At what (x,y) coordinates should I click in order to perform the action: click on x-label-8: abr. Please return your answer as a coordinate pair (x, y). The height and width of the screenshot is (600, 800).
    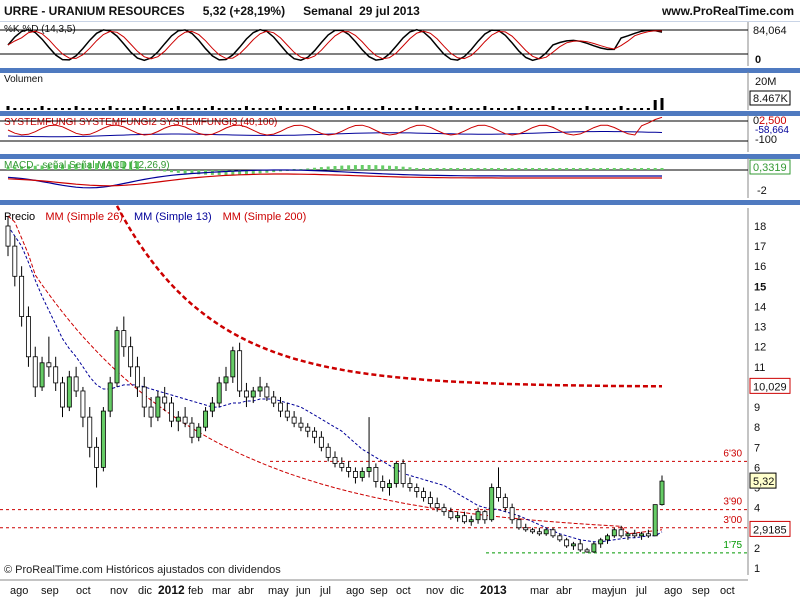
    Looking at the image, I should click on (246, 591).